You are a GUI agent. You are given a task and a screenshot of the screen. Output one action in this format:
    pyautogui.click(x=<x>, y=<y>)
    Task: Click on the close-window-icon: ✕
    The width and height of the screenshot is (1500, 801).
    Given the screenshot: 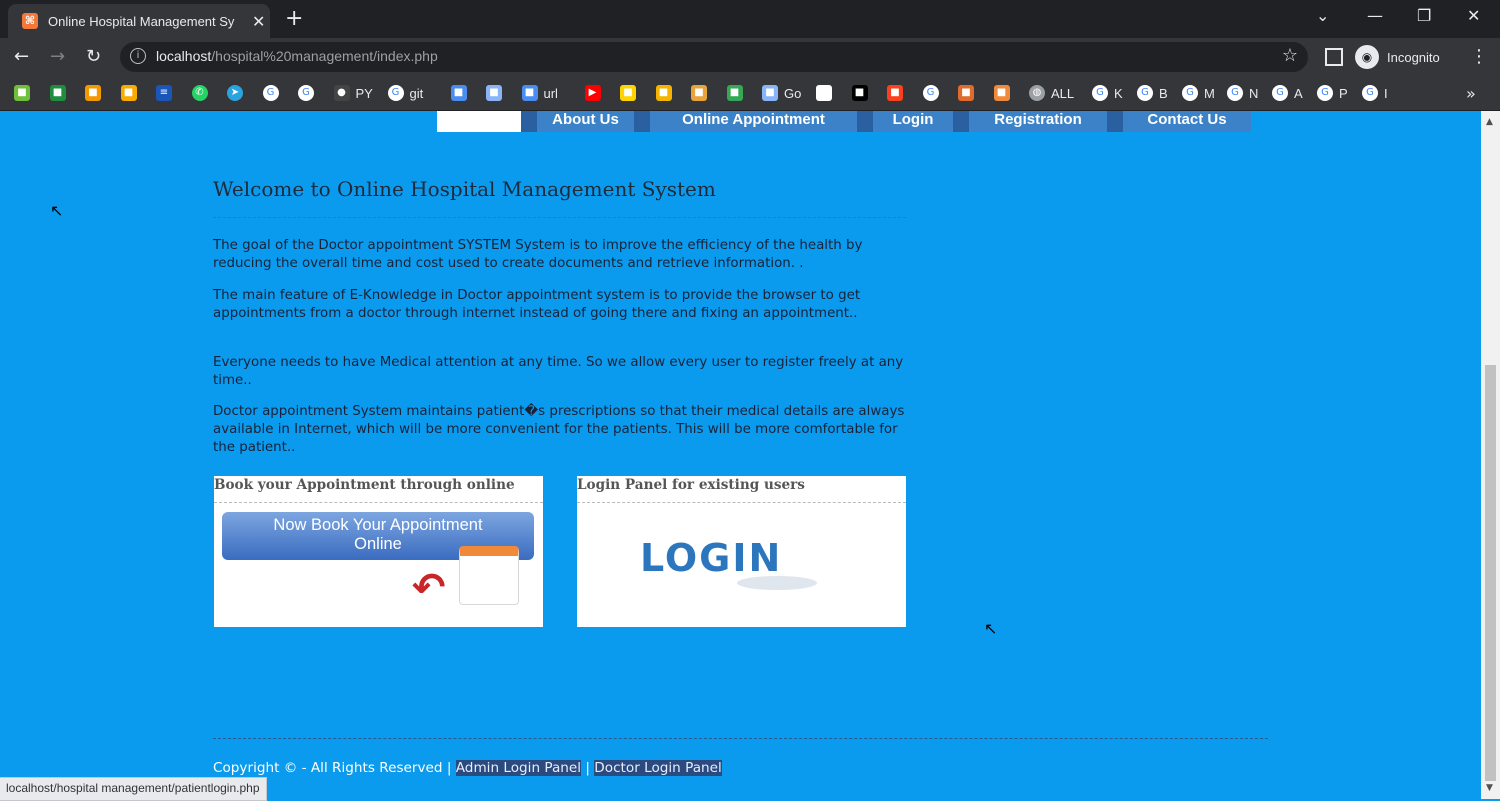 What is the action you would take?
    pyautogui.click(x=1473, y=15)
    